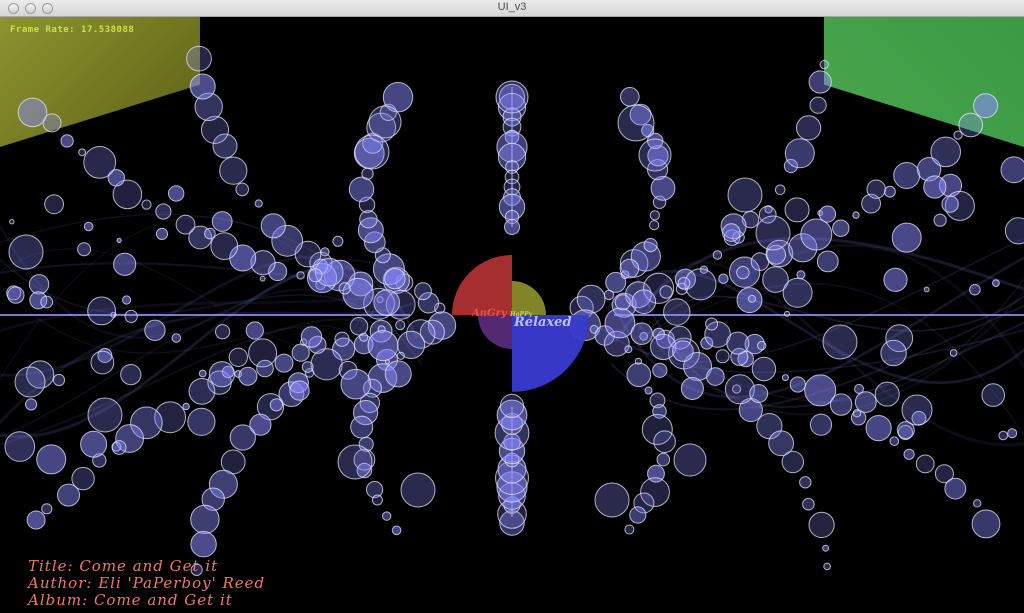 The image size is (1024, 613). Describe the element at coordinates (489, 313) in the screenshot. I see `mood-label-angry: AnGry` at that location.